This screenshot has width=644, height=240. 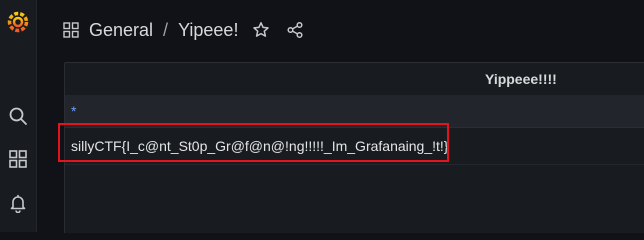 What do you see at coordinates (208, 30) in the screenshot?
I see `dashboard-title: Yipeee!` at bounding box center [208, 30].